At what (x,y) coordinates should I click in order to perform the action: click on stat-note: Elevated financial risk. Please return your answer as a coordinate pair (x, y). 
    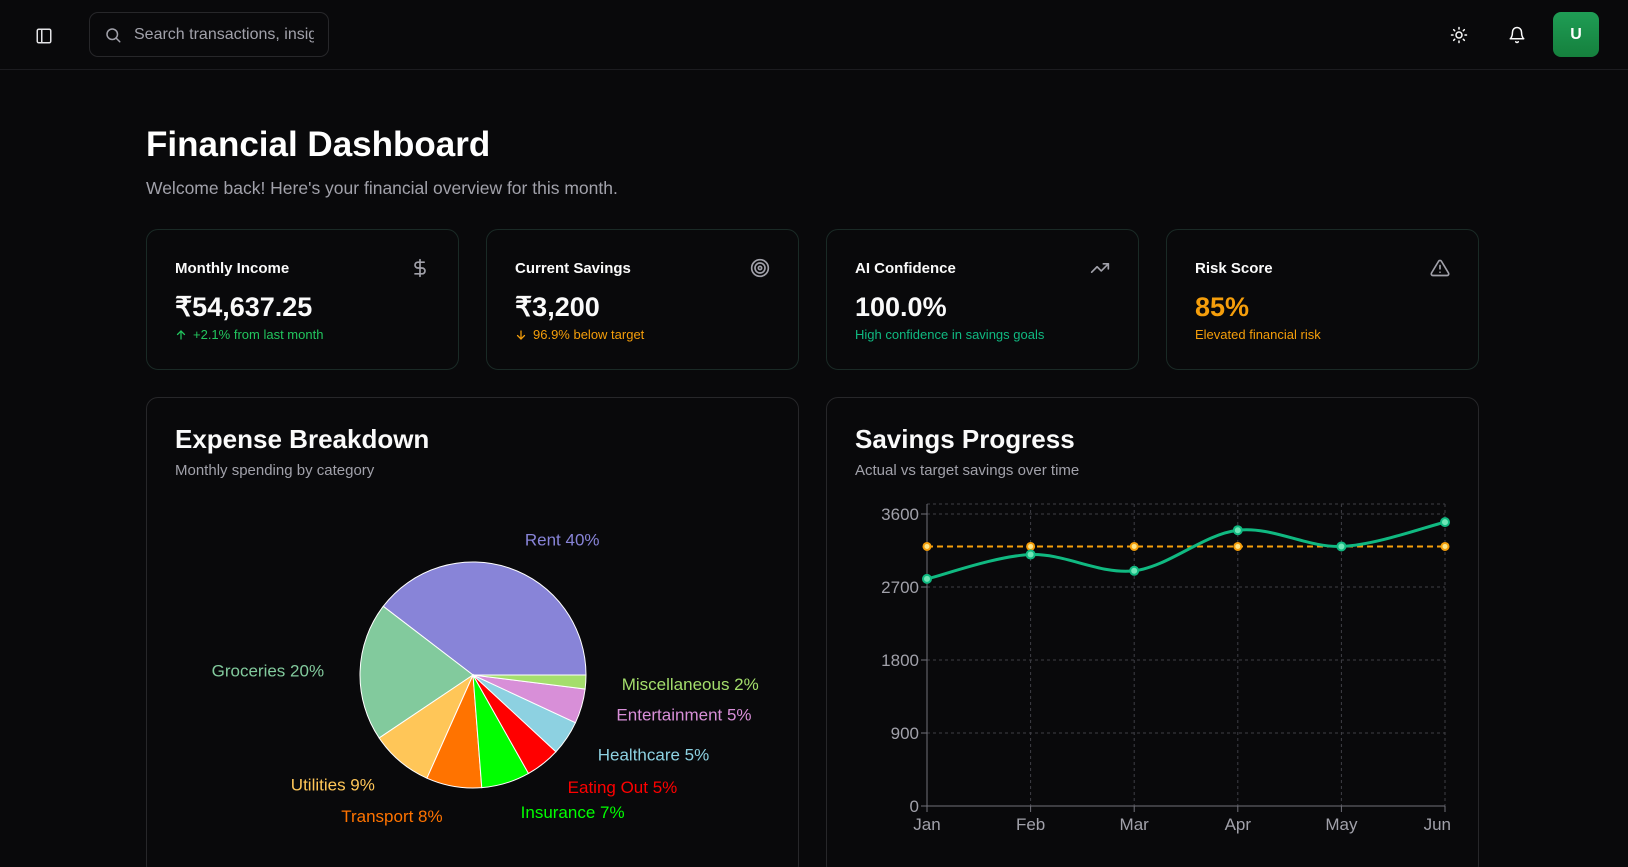
    Looking at the image, I should click on (1258, 334).